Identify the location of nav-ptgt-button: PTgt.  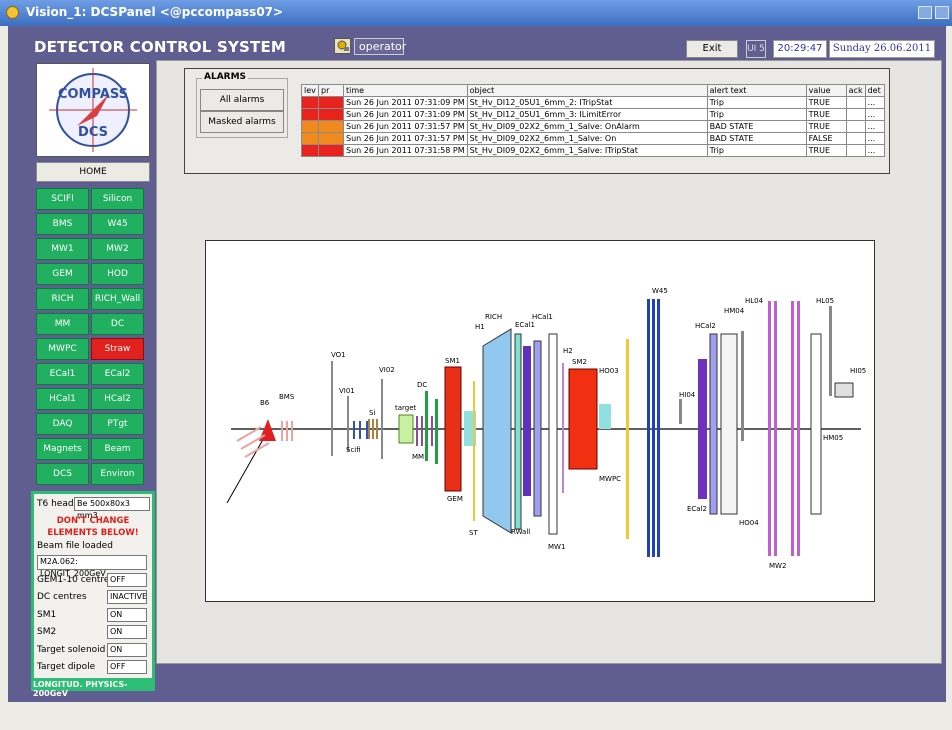
(117, 424).